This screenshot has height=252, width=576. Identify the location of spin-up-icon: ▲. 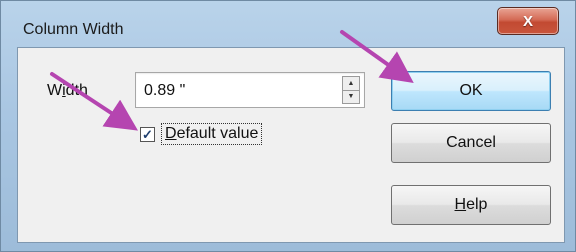
(351, 84).